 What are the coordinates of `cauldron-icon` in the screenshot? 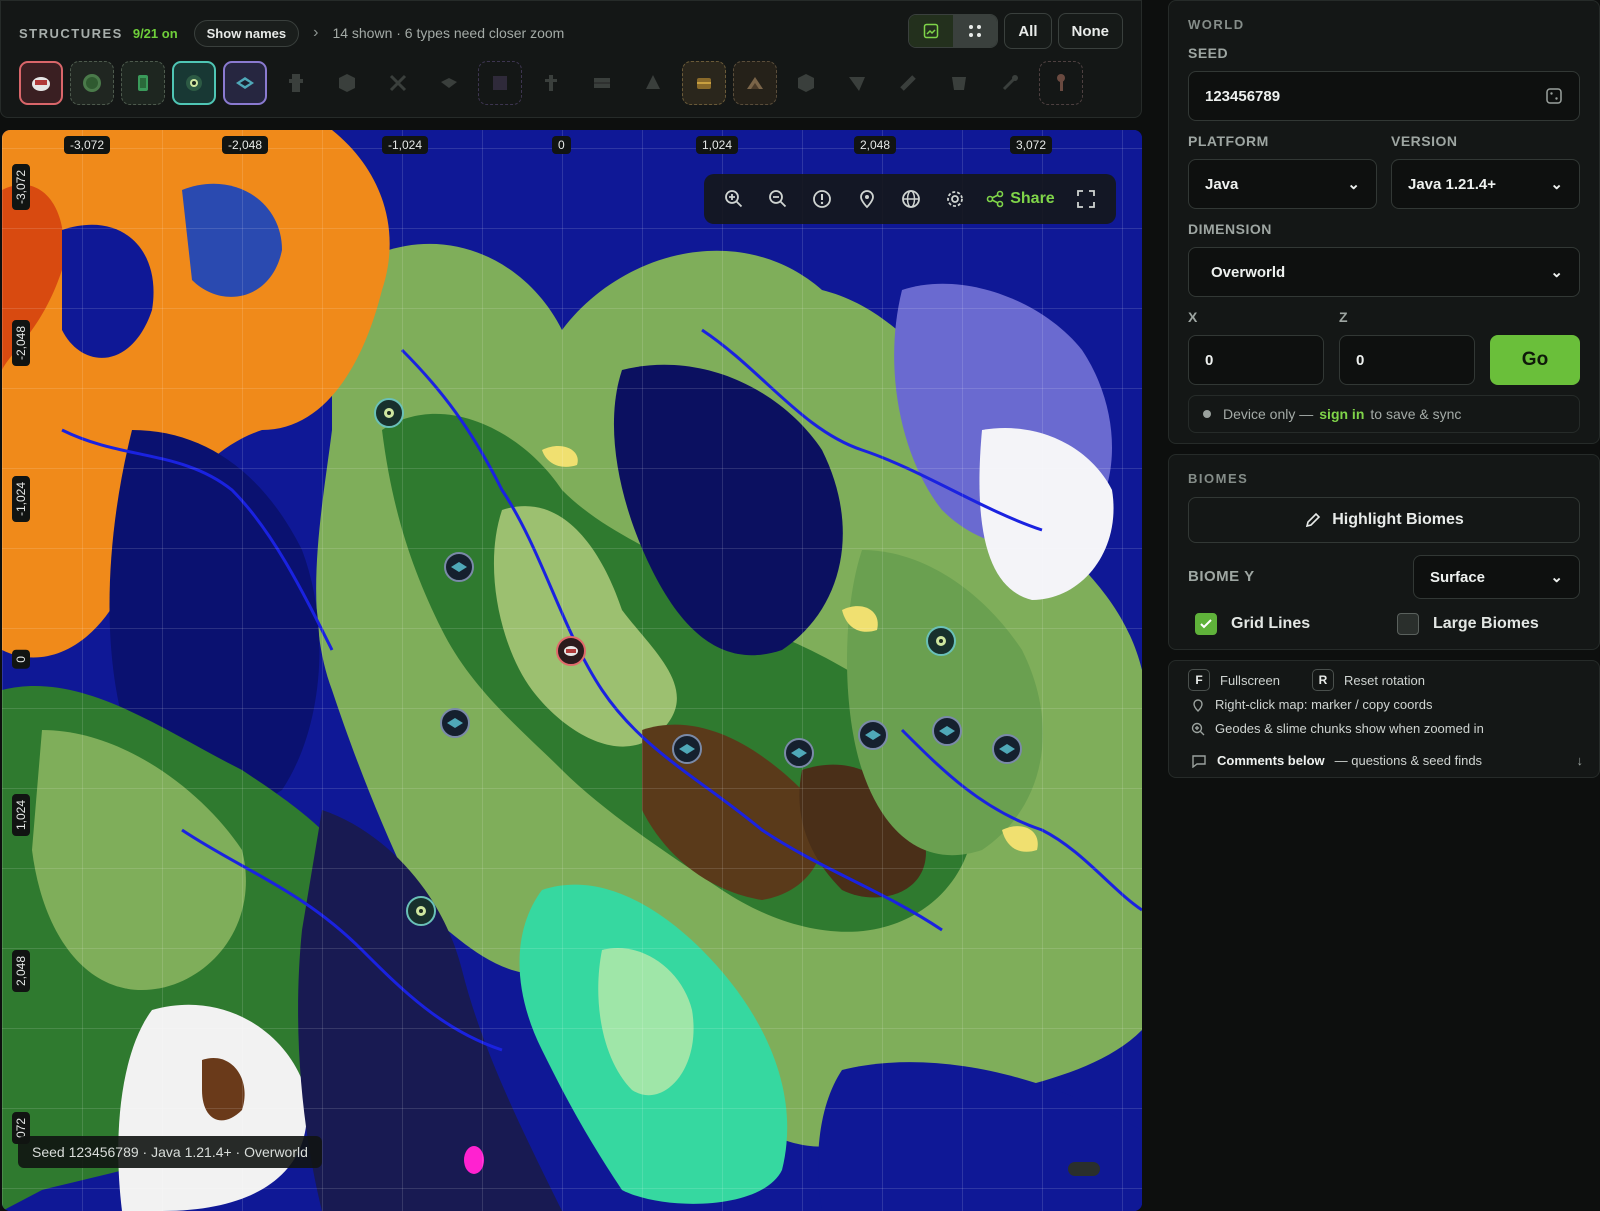 It's located at (959, 83).